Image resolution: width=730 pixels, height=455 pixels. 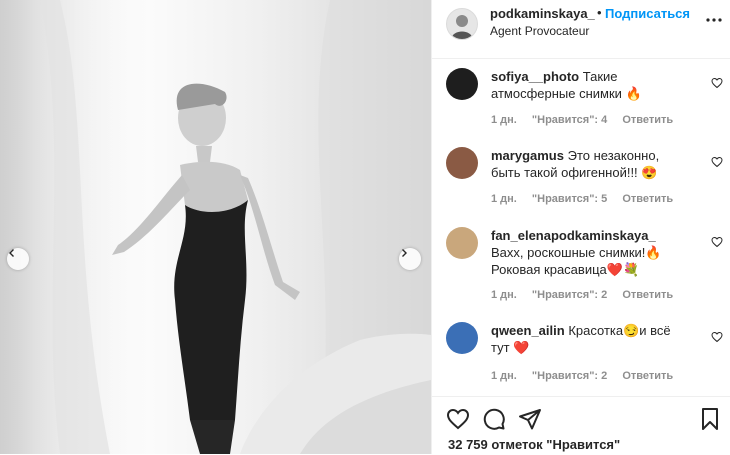 What do you see at coordinates (494, 419) in the screenshot?
I see `comment-icon` at bounding box center [494, 419].